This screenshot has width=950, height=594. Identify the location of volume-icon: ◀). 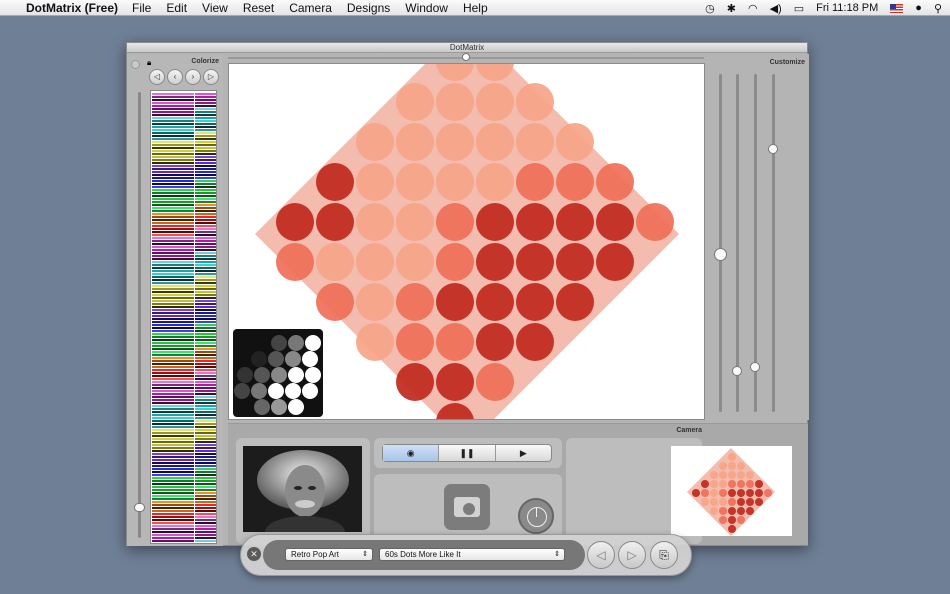
(776, 8).